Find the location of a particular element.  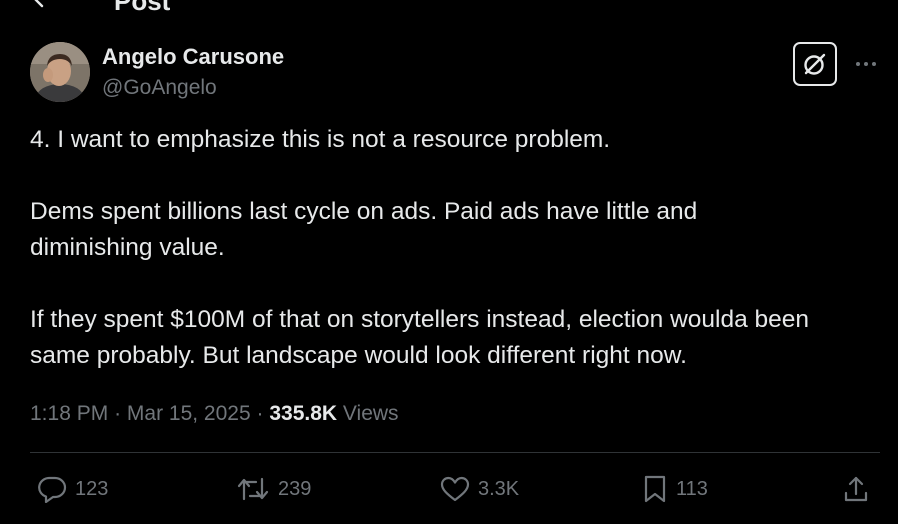

avatar-photo is located at coordinates (60, 72).